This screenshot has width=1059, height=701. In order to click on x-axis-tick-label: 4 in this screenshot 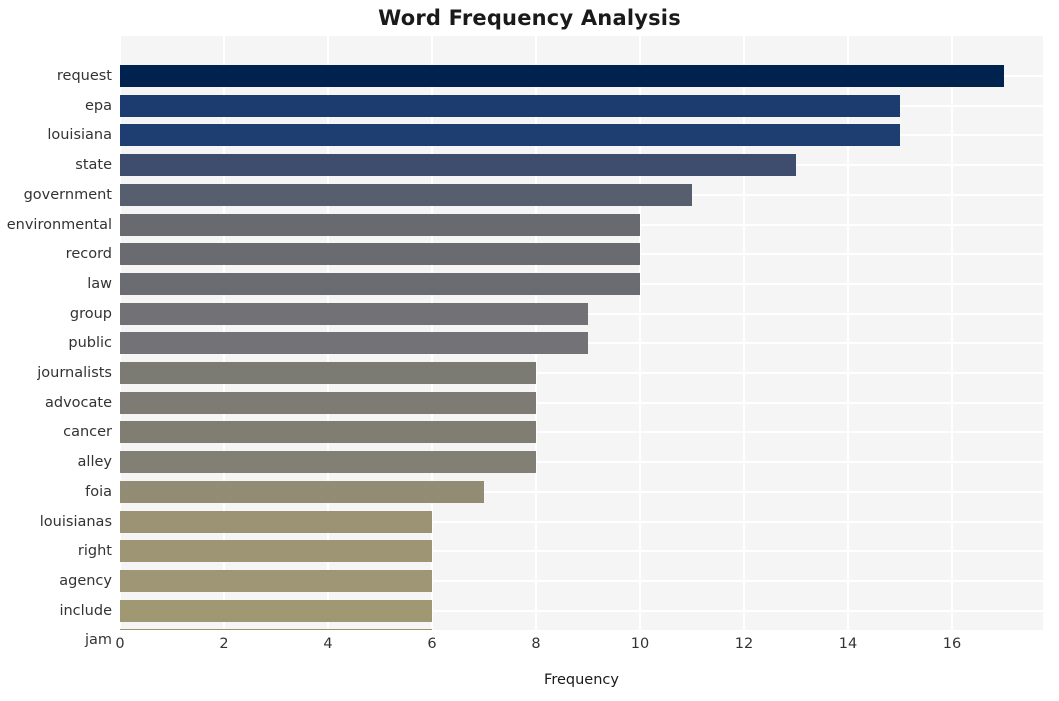, I will do `click(328, 644)`.